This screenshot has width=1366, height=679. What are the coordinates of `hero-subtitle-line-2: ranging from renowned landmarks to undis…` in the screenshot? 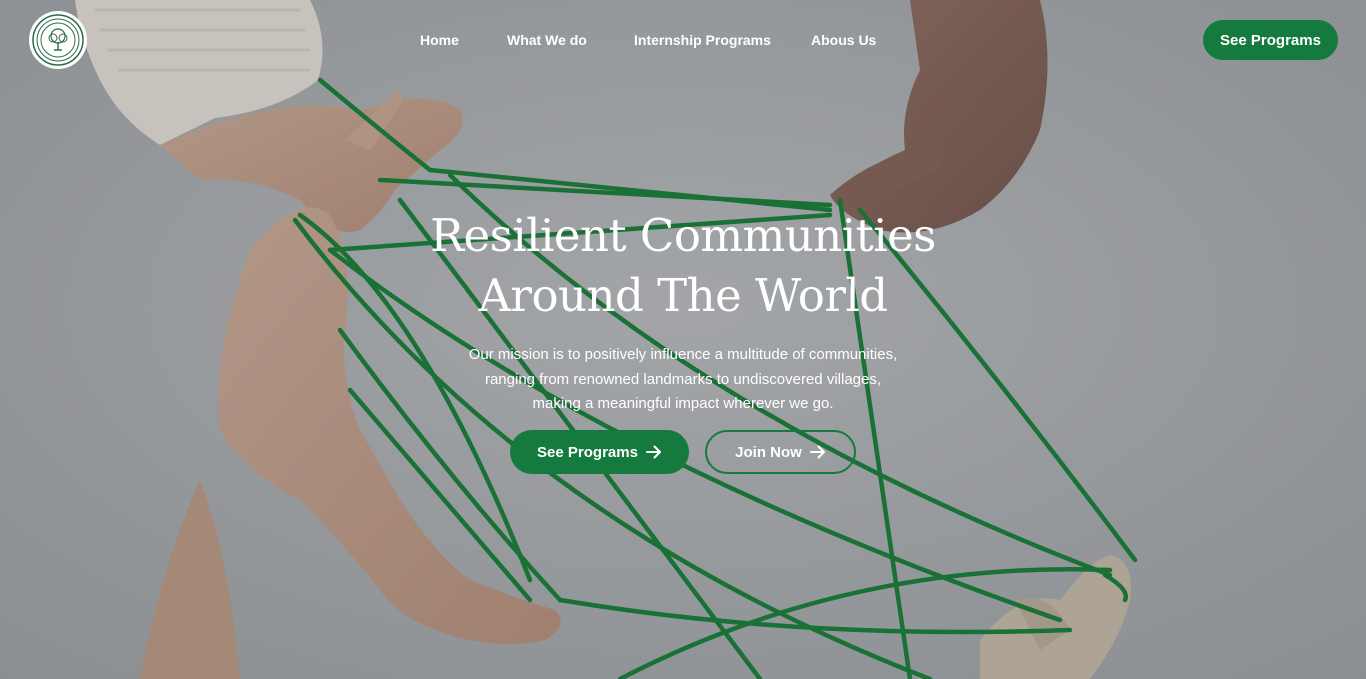 It's located at (683, 379).